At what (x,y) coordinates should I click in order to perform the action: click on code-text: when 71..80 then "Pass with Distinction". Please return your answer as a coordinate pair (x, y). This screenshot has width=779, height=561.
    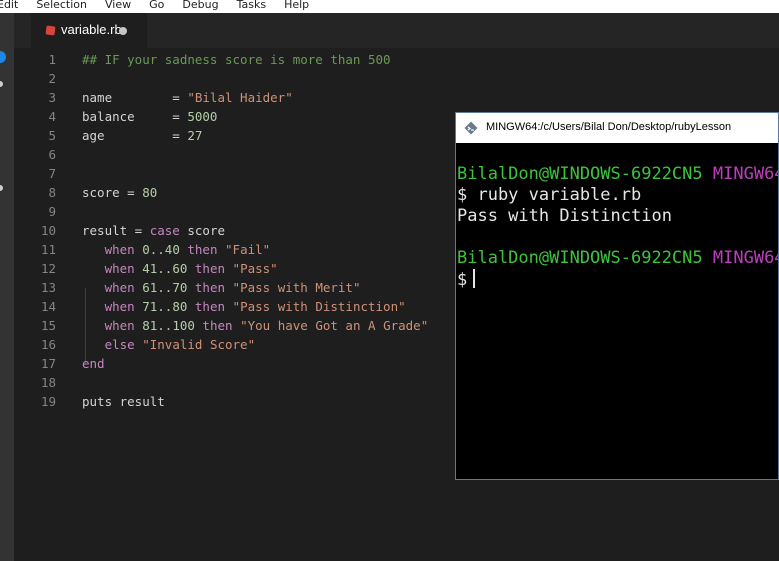
    Looking at the image, I should click on (244, 306).